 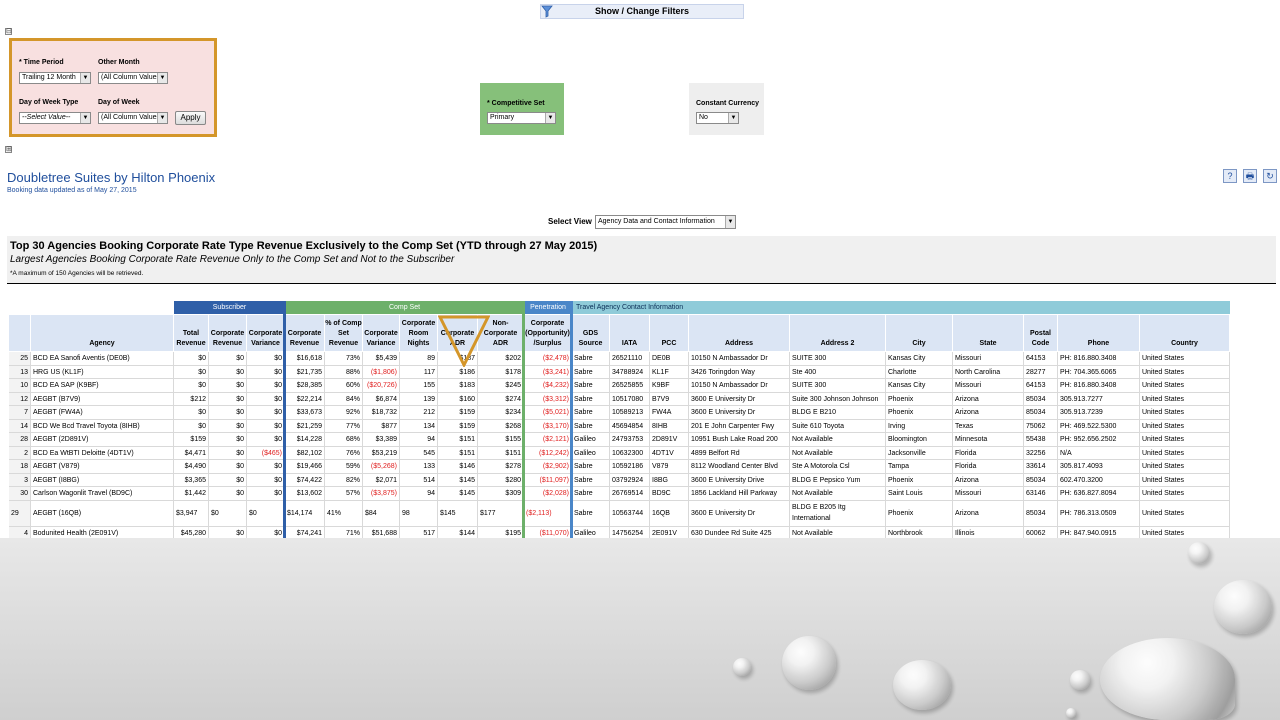 What do you see at coordinates (381, 413) in the screenshot?
I see `table-cell: $18,732` at bounding box center [381, 413].